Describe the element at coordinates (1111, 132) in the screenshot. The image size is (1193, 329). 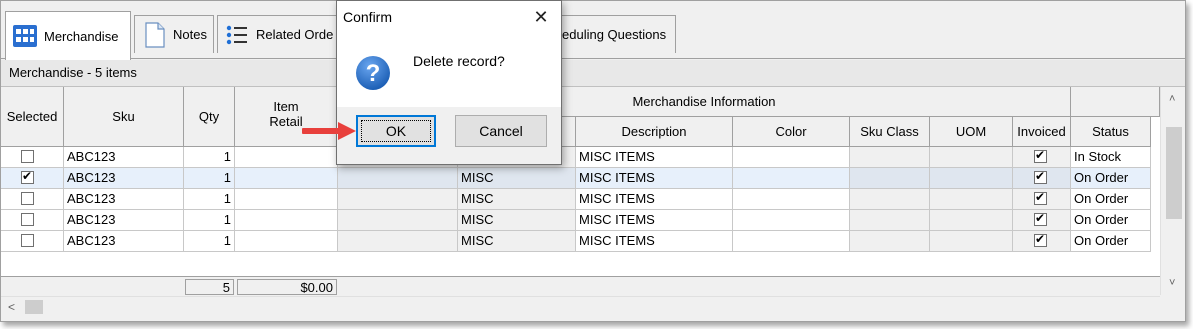
I see `col-header-status: Status` at that location.